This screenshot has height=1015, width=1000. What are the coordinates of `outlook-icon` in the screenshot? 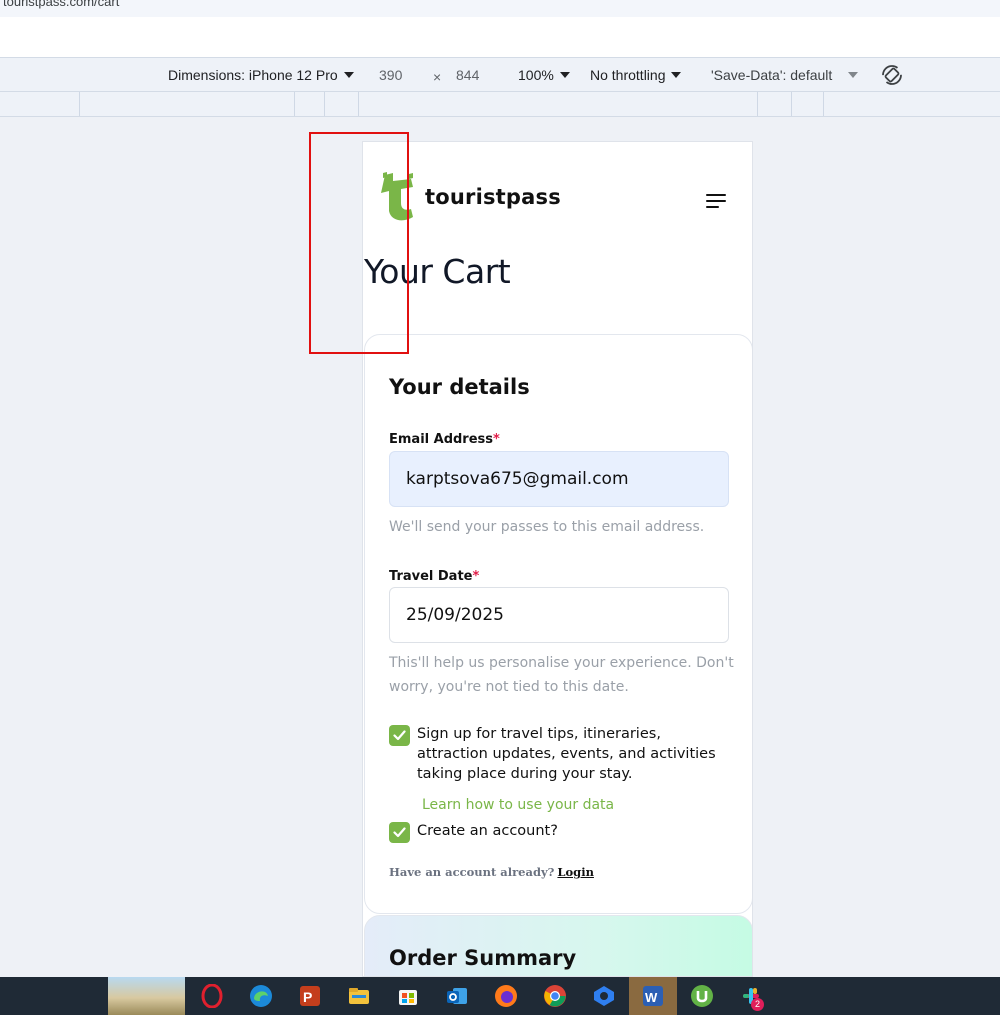 It's located at (457, 996).